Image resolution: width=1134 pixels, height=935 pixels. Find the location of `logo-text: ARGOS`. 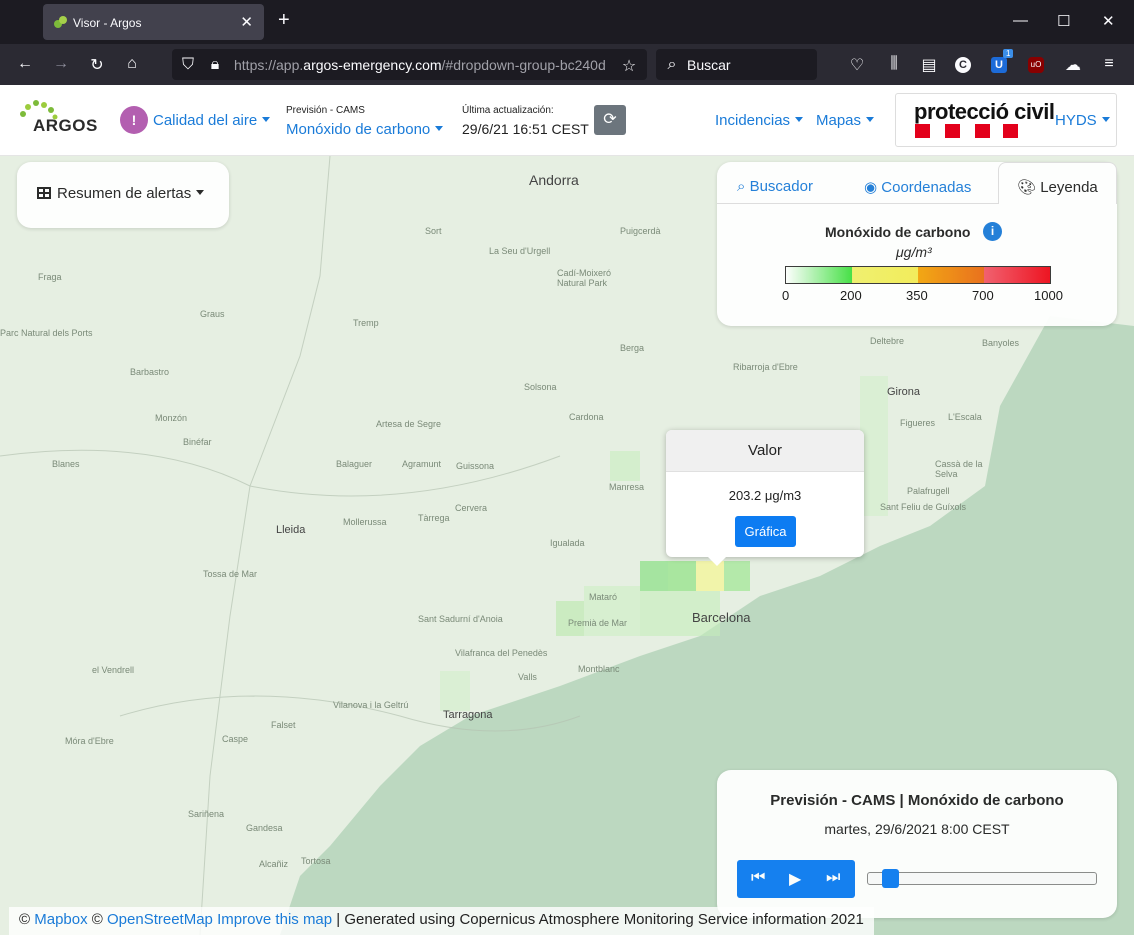

logo-text: ARGOS is located at coordinates (65, 125).